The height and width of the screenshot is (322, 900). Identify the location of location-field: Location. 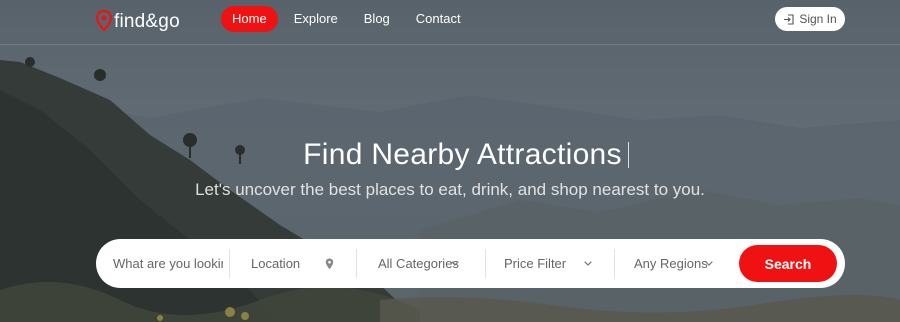
(306, 263).